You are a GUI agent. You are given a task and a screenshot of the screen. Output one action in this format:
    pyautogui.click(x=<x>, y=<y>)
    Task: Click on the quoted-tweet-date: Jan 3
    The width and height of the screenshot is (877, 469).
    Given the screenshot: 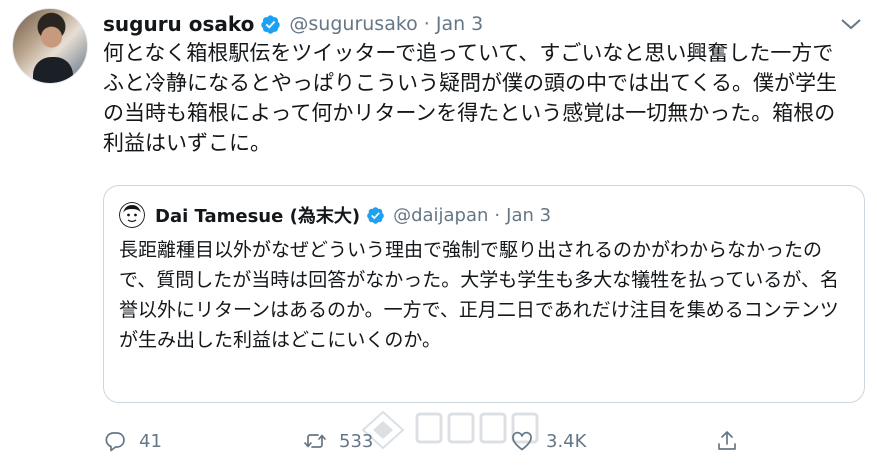 What is the action you would take?
    pyautogui.click(x=529, y=215)
    